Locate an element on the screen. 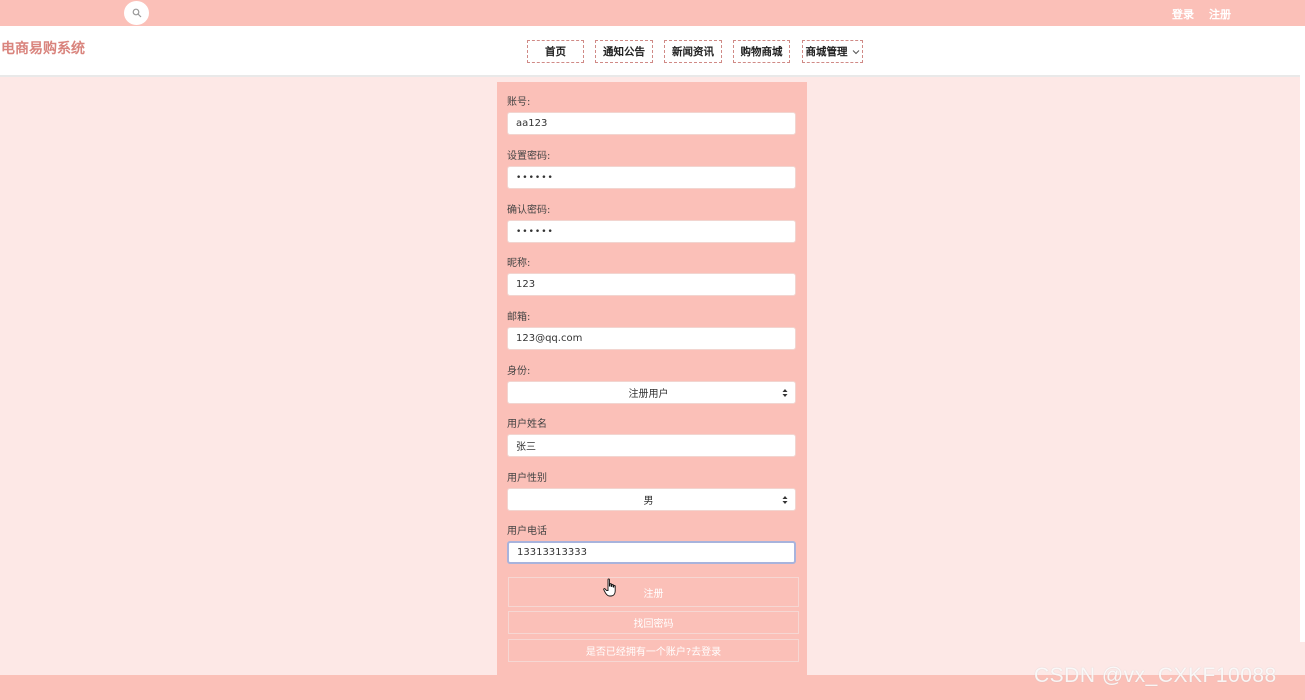 Image resolution: width=1305 pixels, height=700 pixels. nickname-input: 123 is located at coordinates (651, 284).